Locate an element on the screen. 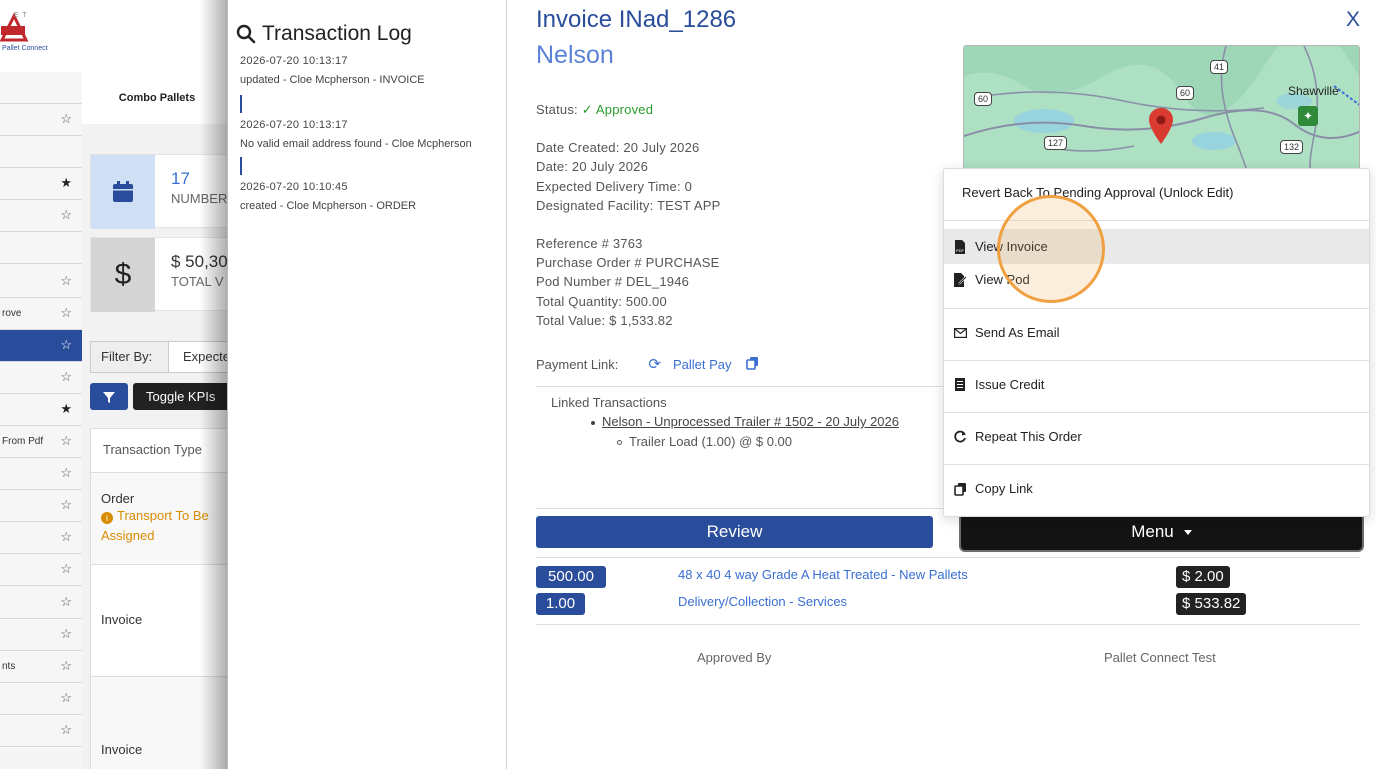  logo-subtext: E T is located at coordinates (21, 15).